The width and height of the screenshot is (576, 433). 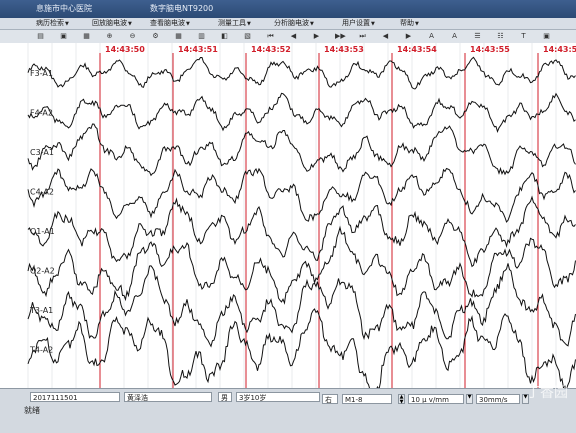 What do you see at coordinates (367, 399) in the screenshot?
I see `montage-select: M1-8` at bounding box center [367, 399].